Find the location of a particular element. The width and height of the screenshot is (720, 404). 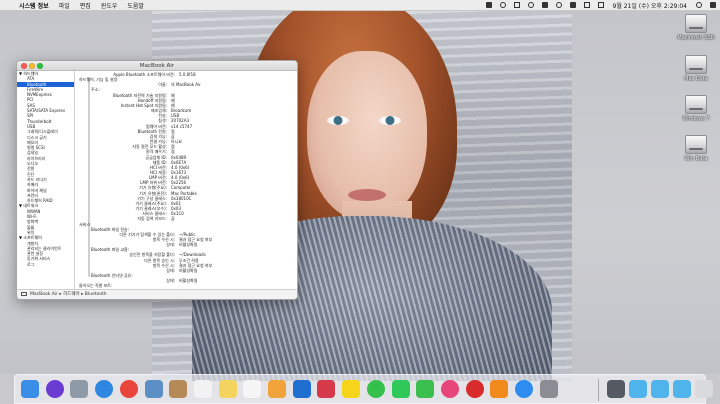

desktop-drive-win-data: Win Data is located at coordinates (696, 148).